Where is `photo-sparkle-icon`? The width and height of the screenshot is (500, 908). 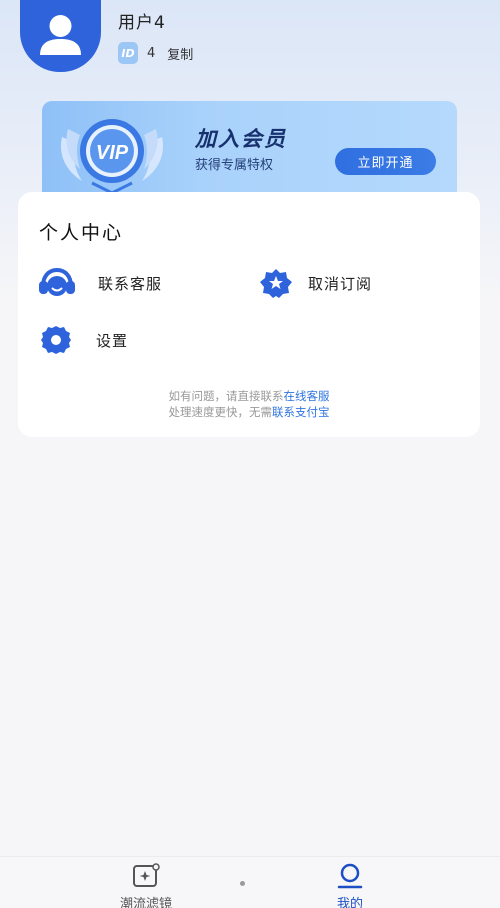 photo-sparkle-icon is located at coordinates (146, 875).